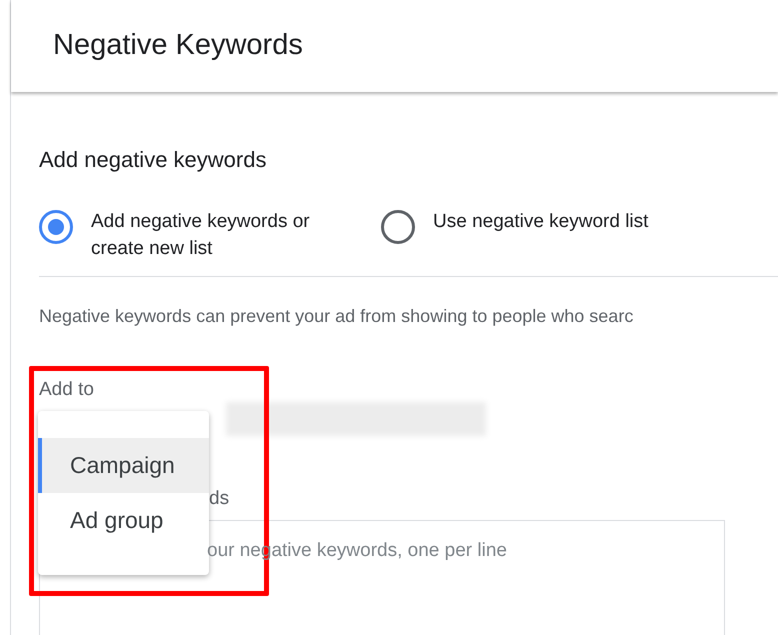  Describe the element at coordinates (66, 390) in the screenshot. I see `add-to-label: Add to` at that location.